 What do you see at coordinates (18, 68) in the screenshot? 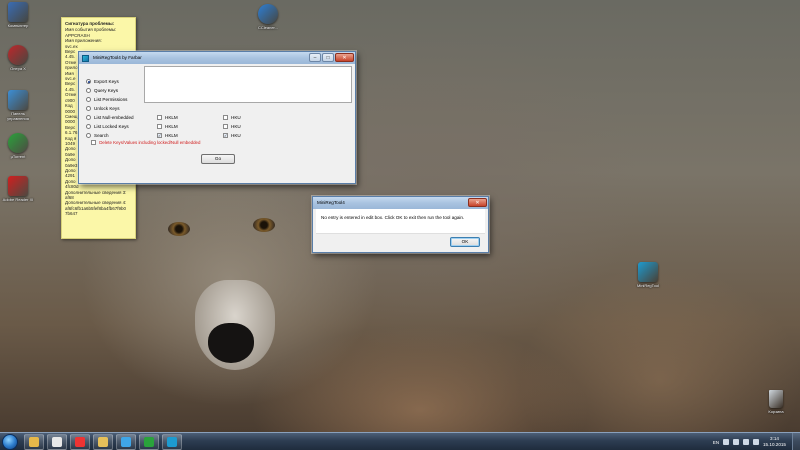
I see `desktop-icon-label: Опера X` at bounding box center [18, 68].